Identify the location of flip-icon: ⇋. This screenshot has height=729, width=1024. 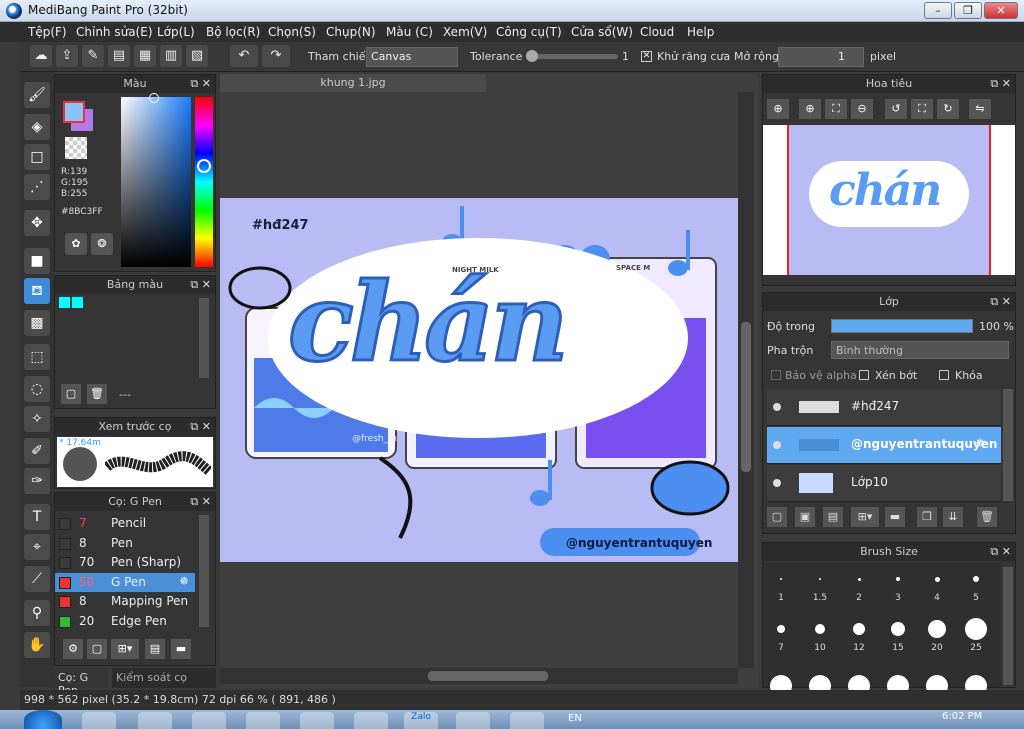
(980, 109).